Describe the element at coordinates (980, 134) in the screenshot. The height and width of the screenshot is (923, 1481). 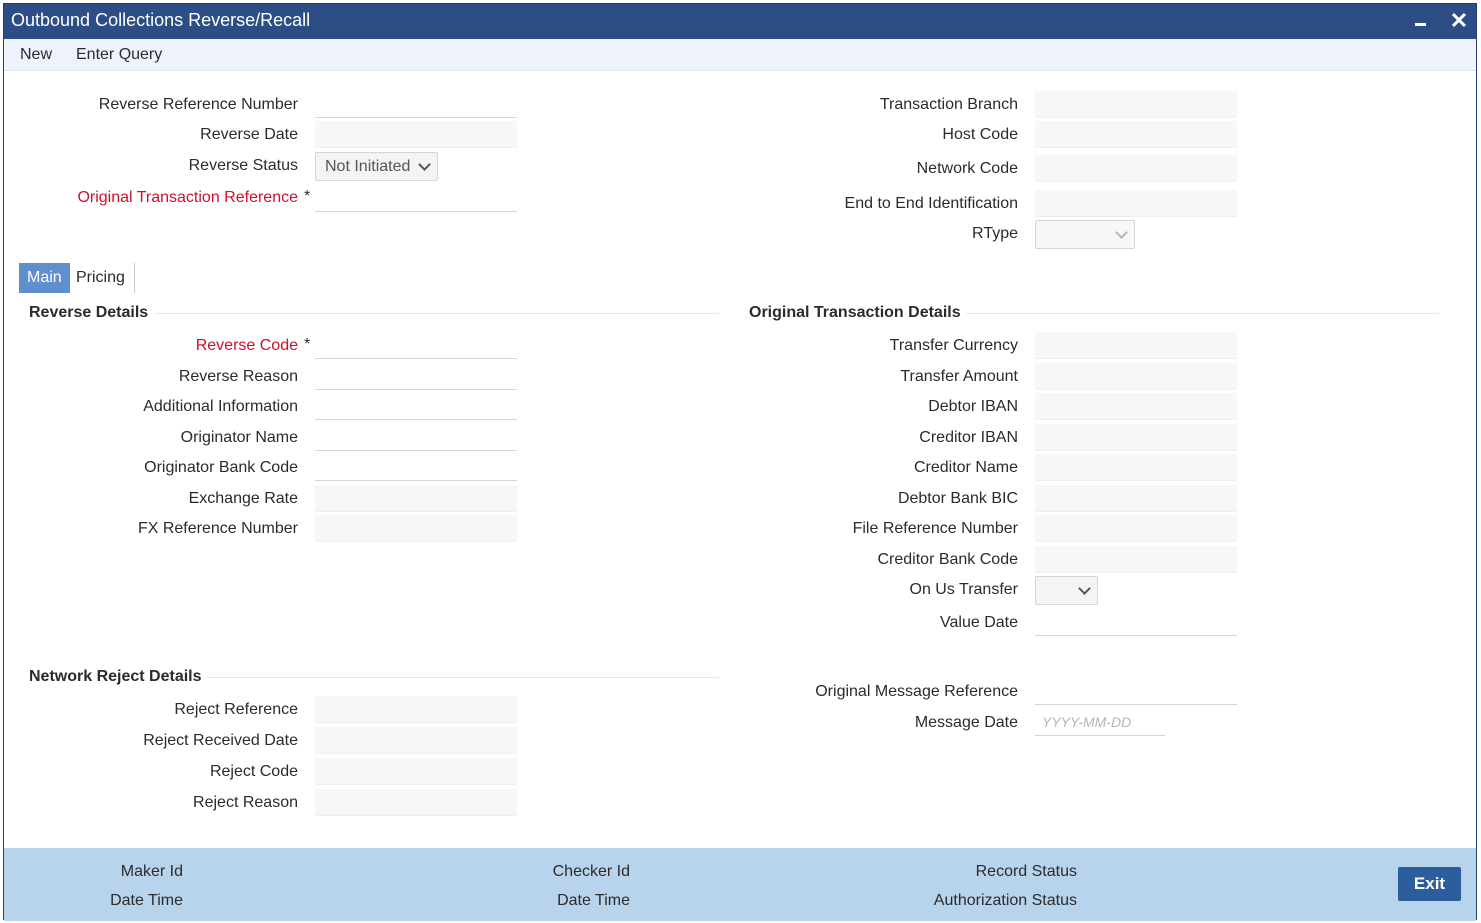
I see `host-code-label: Host Code` at that location.